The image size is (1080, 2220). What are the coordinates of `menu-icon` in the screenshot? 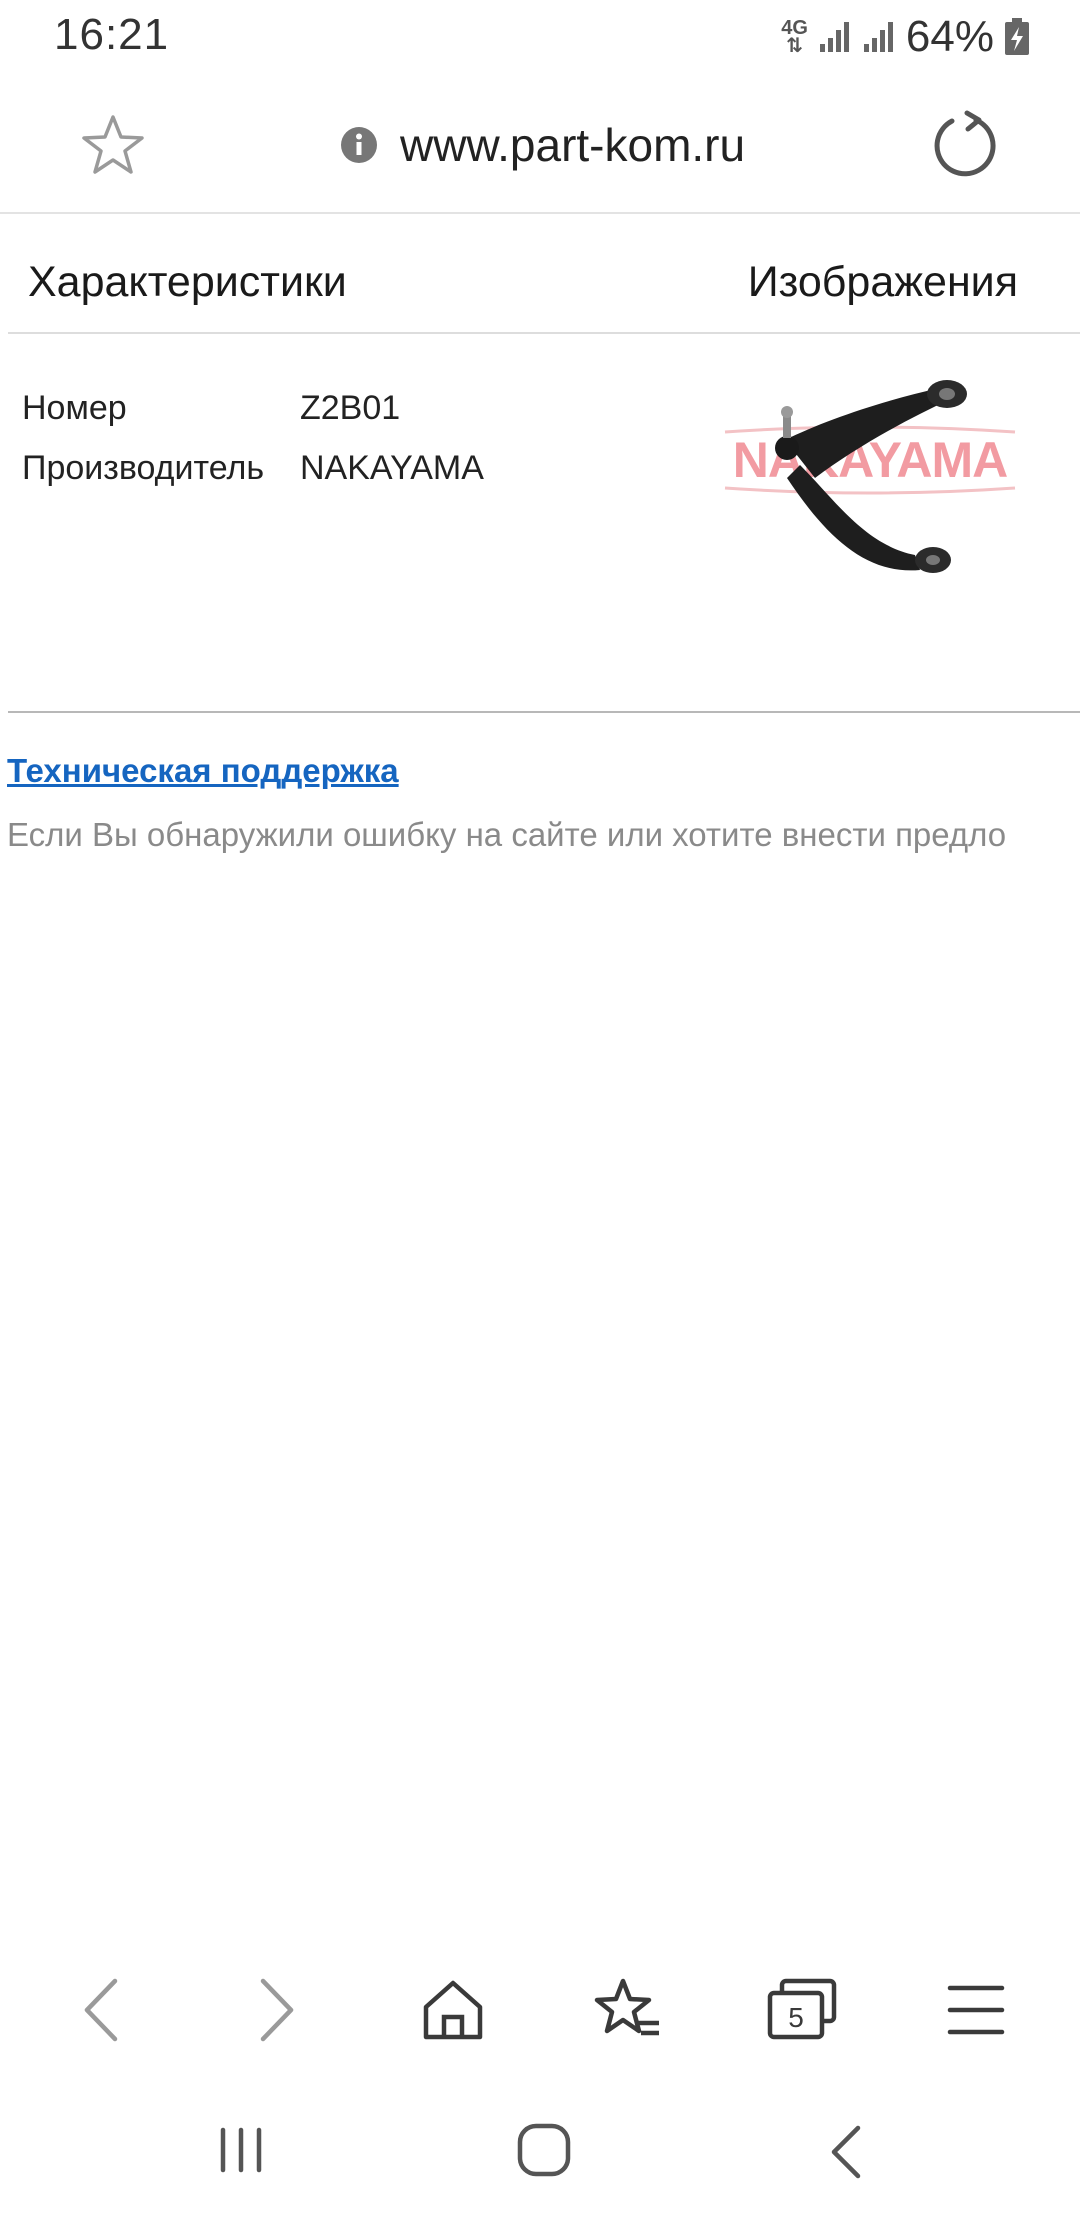 It's located at (976, 2010).